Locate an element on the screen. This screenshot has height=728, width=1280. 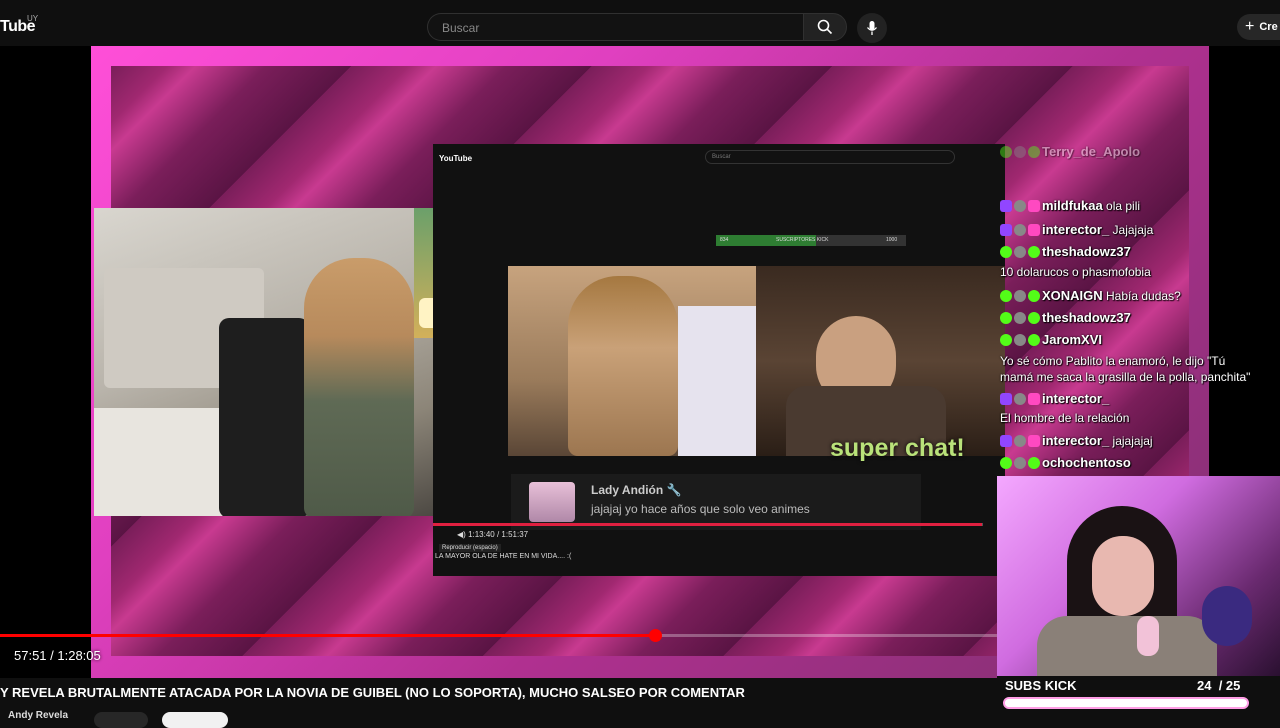
embedded-time-display: ◀) 1:13:40 / 1:51:37 is located at coordinates (492, 534).